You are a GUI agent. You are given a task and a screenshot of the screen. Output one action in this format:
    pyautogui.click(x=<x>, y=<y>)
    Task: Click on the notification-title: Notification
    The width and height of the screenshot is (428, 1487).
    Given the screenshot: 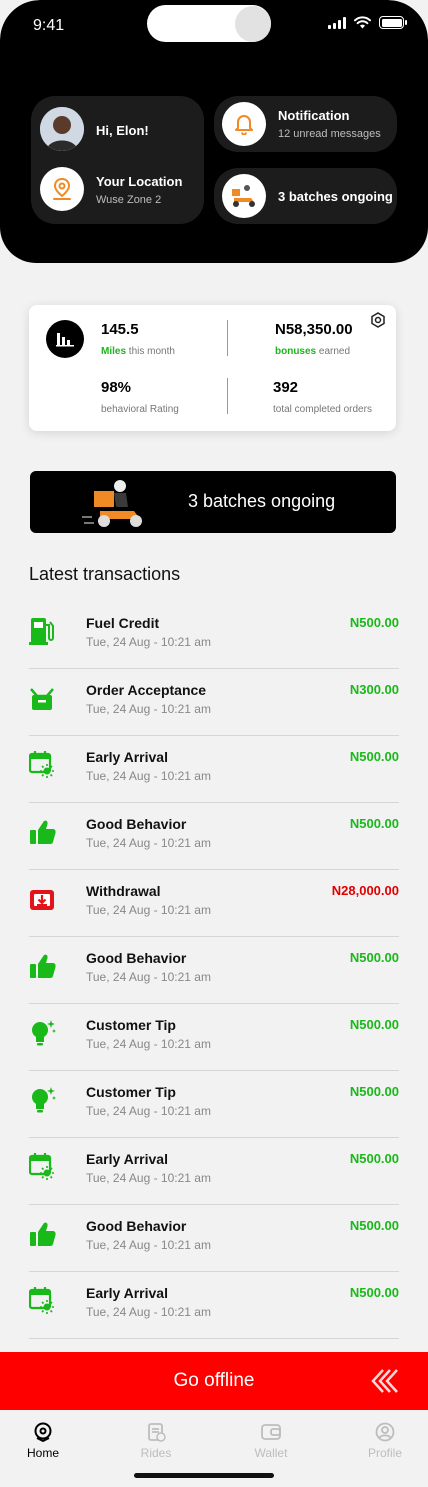 What is the action you would take?
    pyautogui.click(x=314, y=115)
    